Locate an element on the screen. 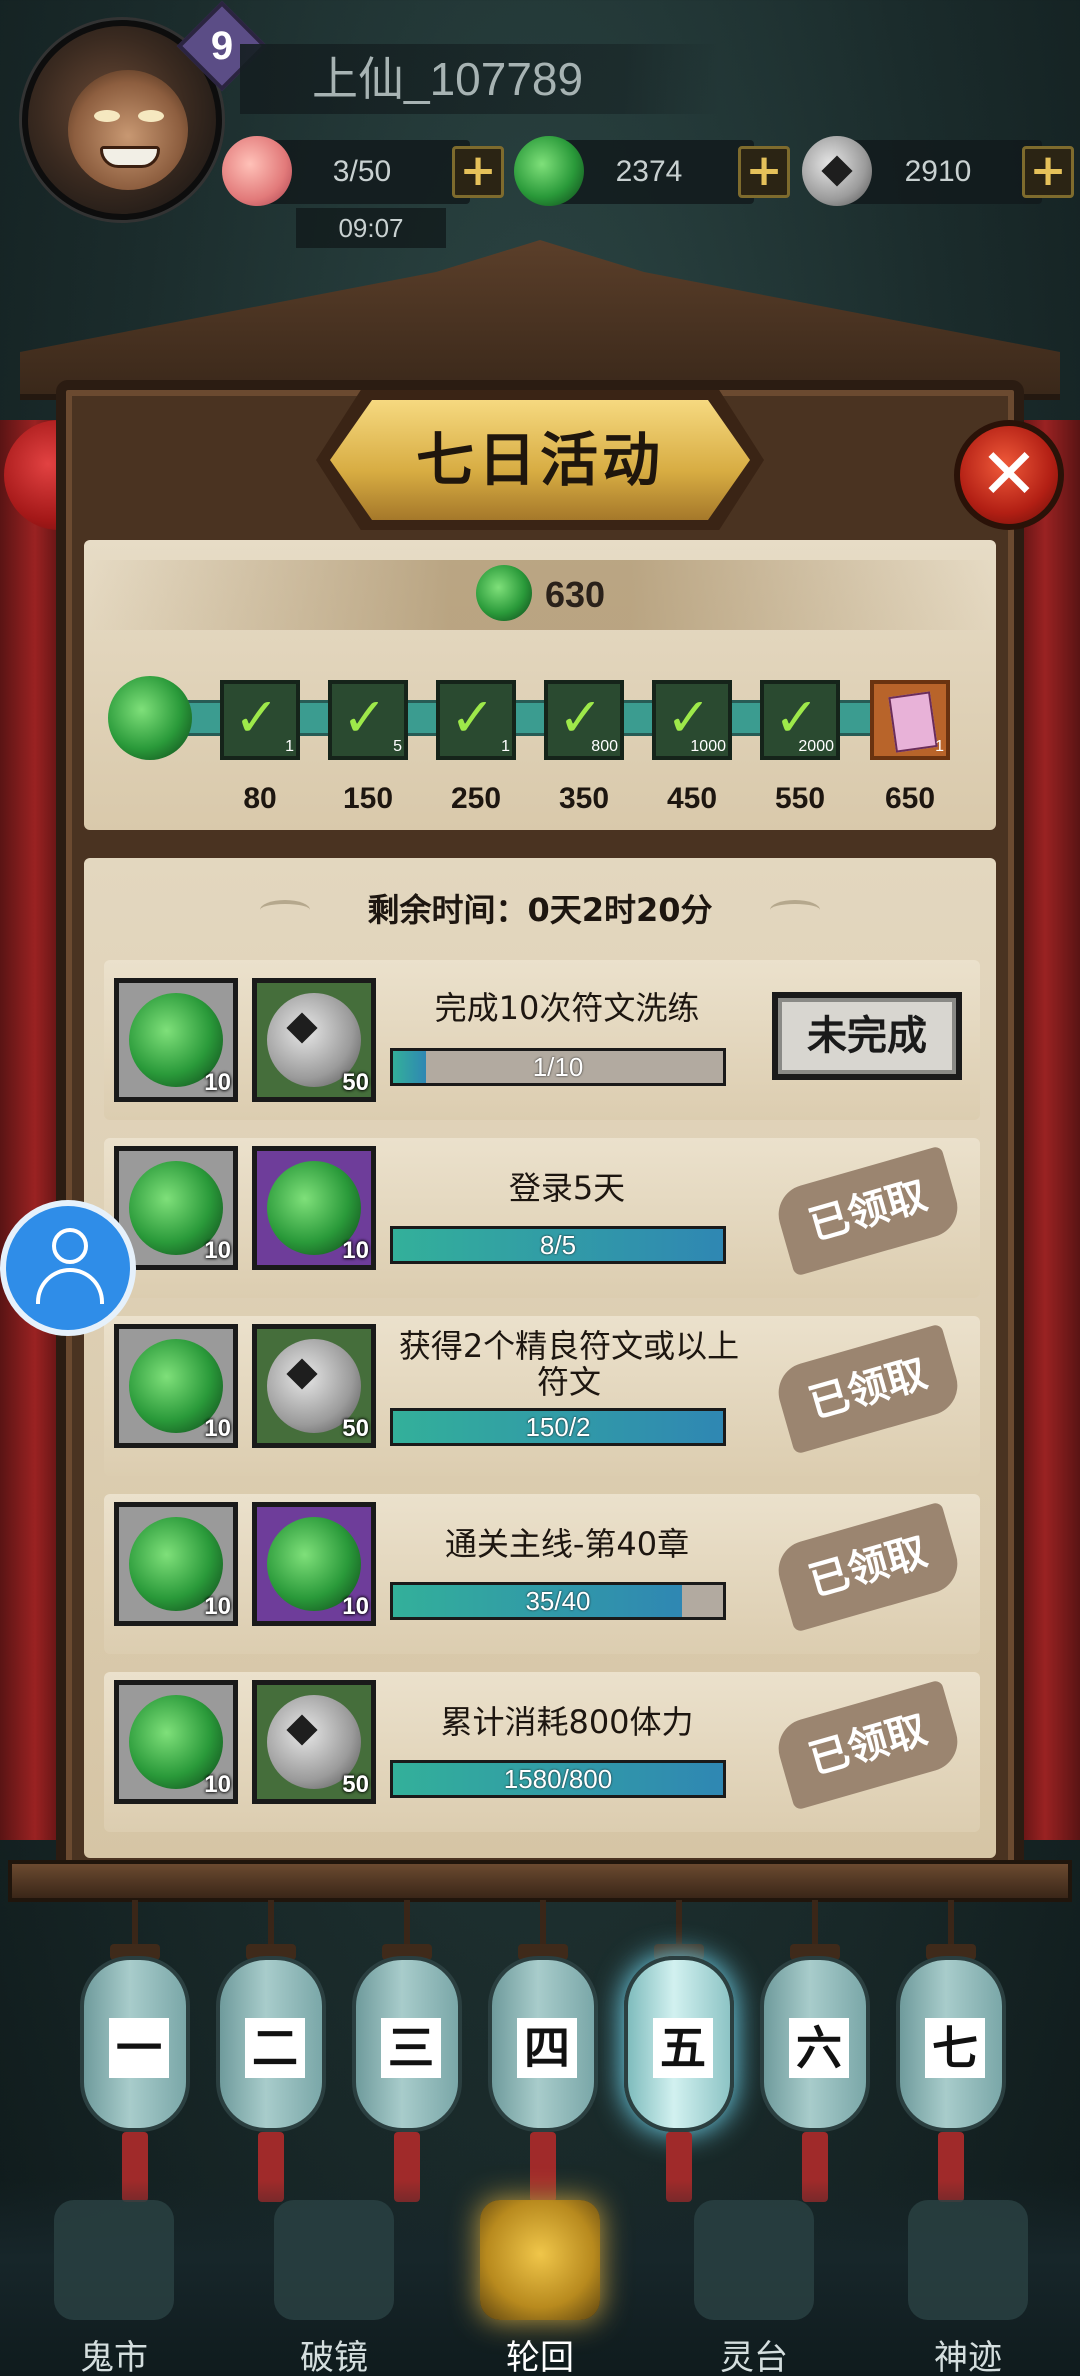 Image resolution: width=1080 pixels, height=2376 pixels. nav-label: 鬼市 is located at coordinates (114, 2357).